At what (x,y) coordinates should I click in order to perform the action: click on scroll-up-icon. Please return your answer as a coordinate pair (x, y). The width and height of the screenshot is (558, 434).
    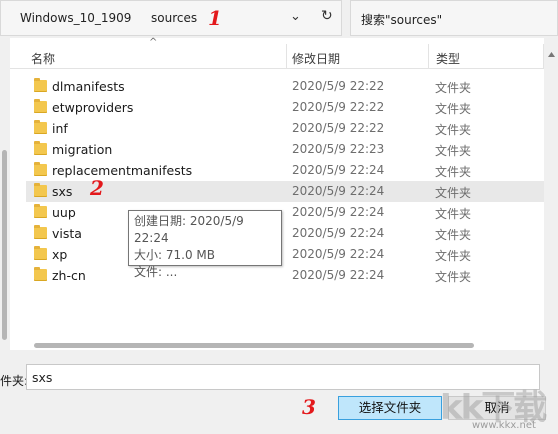
    Looking at the image, I should click on (551, 54).